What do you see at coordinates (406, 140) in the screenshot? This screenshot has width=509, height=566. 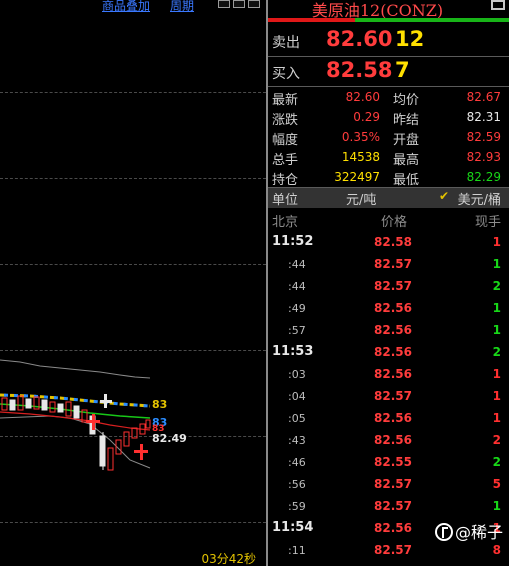 I see `stat-label: 开盘` at bounding box center [406, 140].